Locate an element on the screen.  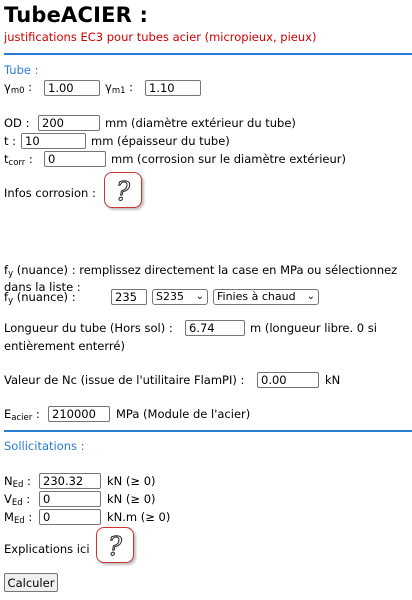
grade-select: S235 ⌄ is located at coordinates (180, 297).